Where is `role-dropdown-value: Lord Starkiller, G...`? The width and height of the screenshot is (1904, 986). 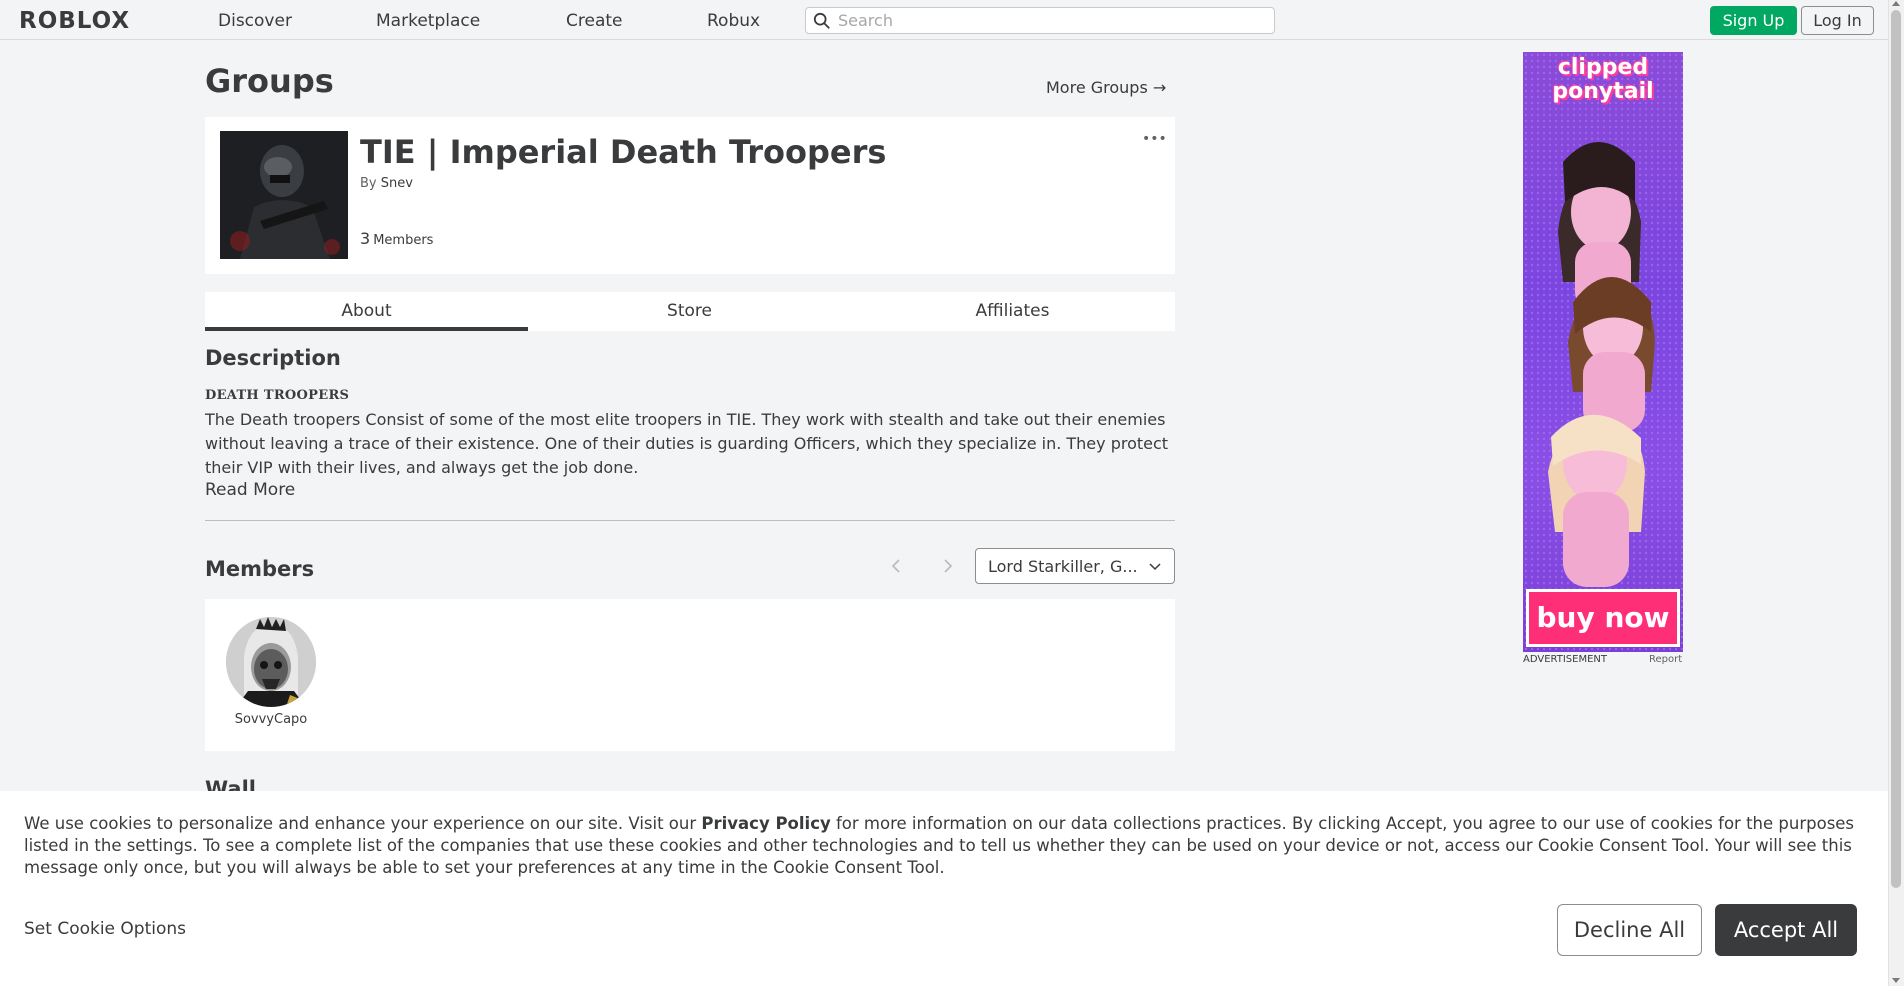
role-dropdown-value: Lord Starkiller, G... is located at coordinates (1063, 566).